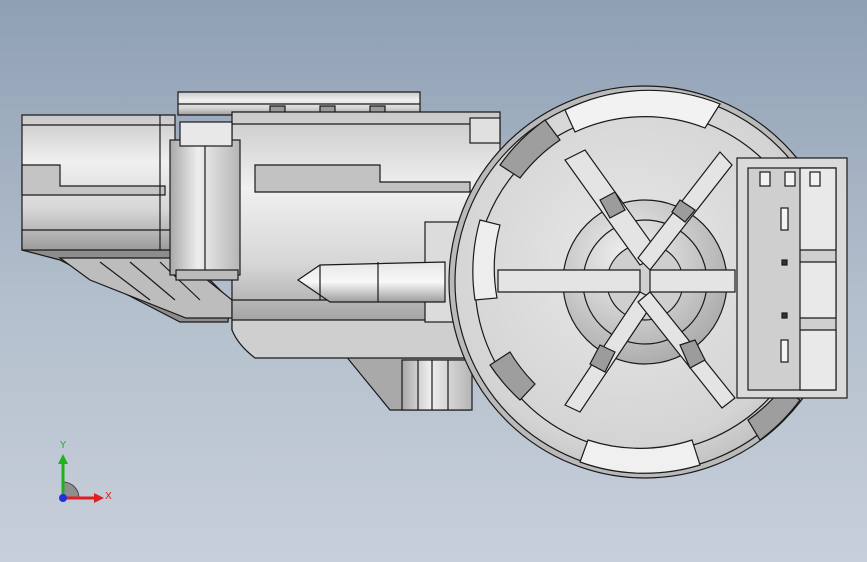  I want to click on x-axis-label: X, so click(108, 496).